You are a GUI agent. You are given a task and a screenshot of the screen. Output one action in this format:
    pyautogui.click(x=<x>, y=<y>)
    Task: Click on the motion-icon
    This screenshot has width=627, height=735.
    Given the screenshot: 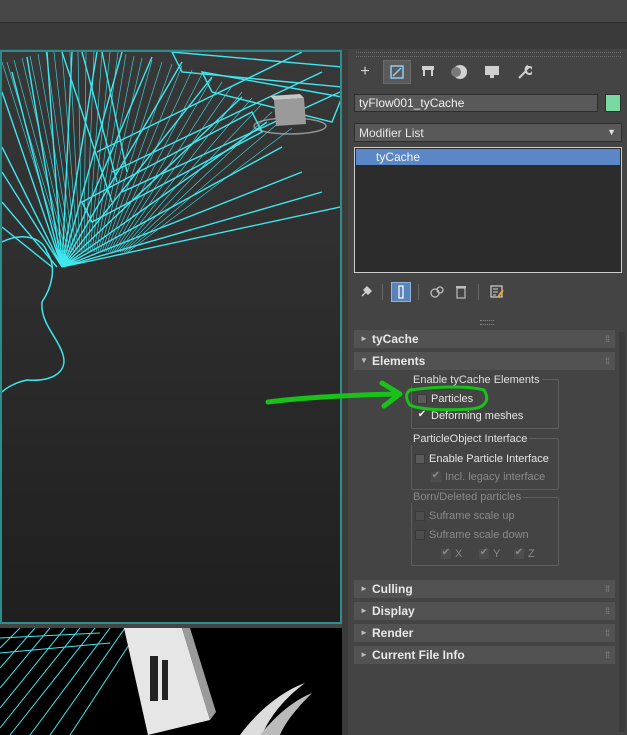 What is the action you would take?
    pyautogui.click(x=459, y=72)
    